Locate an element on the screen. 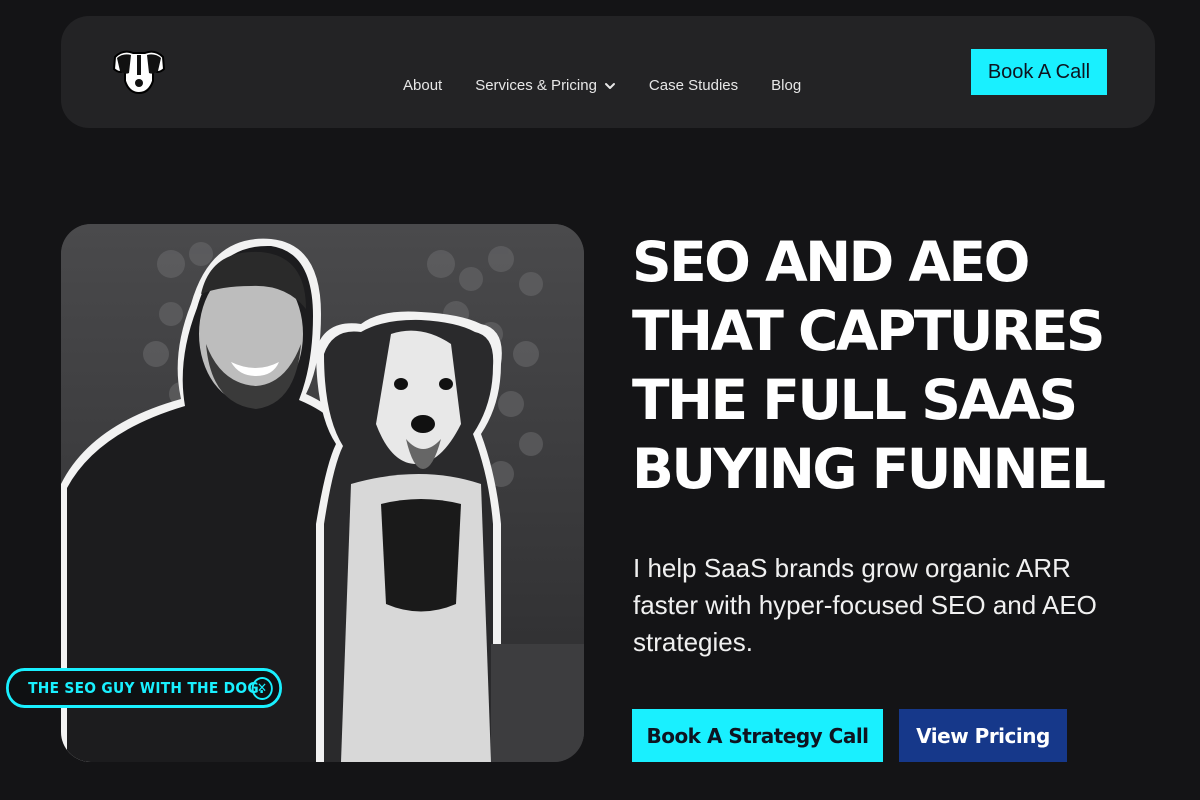 Image resolution: width=1200 pixels, height=800 pixels. nav-services-pricing-label: Services & Pricing is located at coordinates (536, 85).